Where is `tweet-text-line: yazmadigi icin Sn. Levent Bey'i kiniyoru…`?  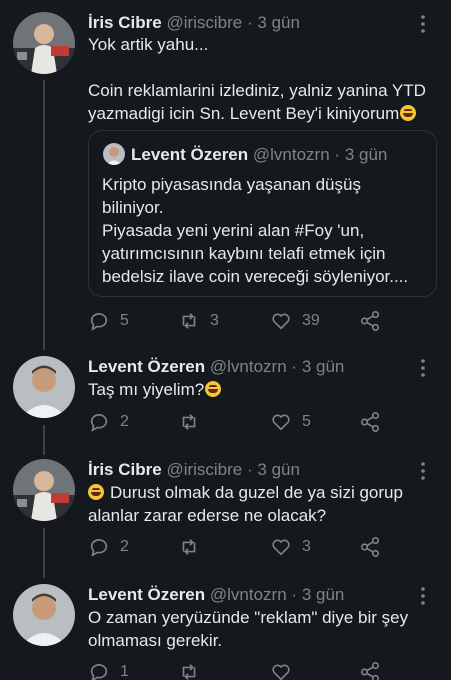
tweet-text-line: yazmadigi icin Sn. Levent Bey'i kiniyoru… is located at coordinates (257, 113).